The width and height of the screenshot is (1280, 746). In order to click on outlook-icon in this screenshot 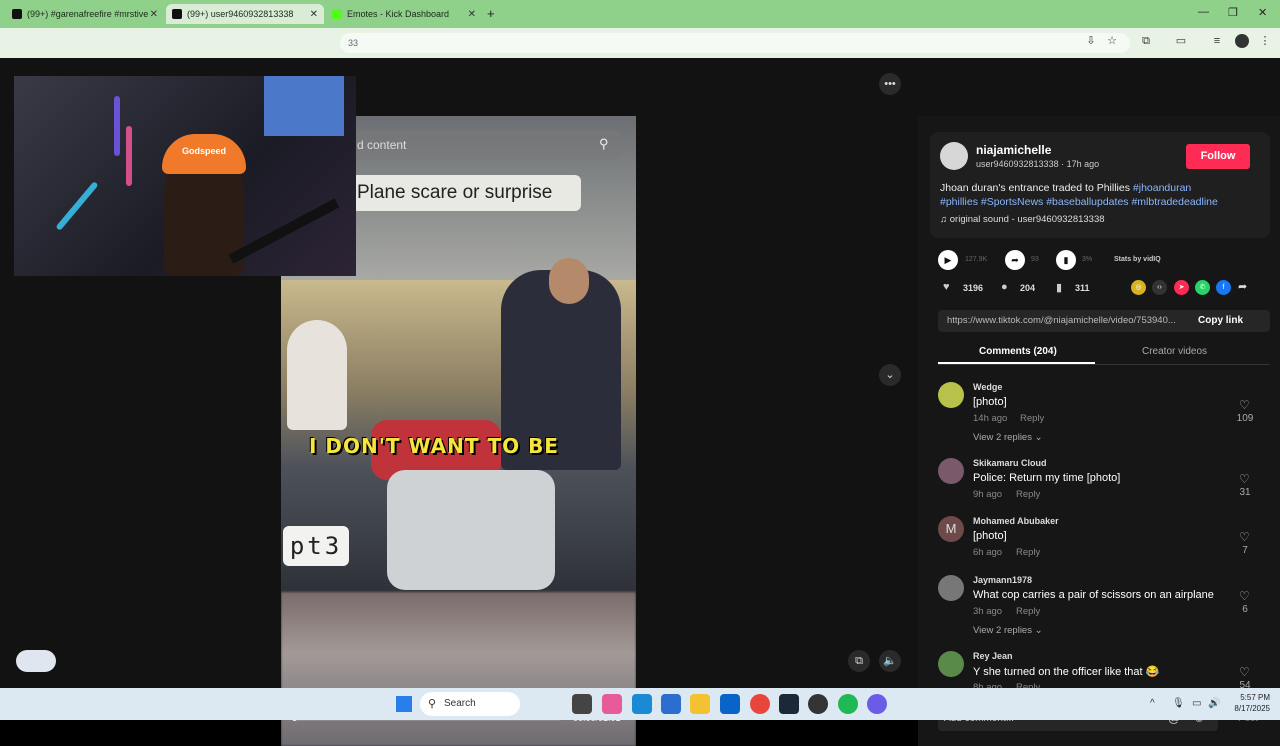, I will do `click(730, 704)`.